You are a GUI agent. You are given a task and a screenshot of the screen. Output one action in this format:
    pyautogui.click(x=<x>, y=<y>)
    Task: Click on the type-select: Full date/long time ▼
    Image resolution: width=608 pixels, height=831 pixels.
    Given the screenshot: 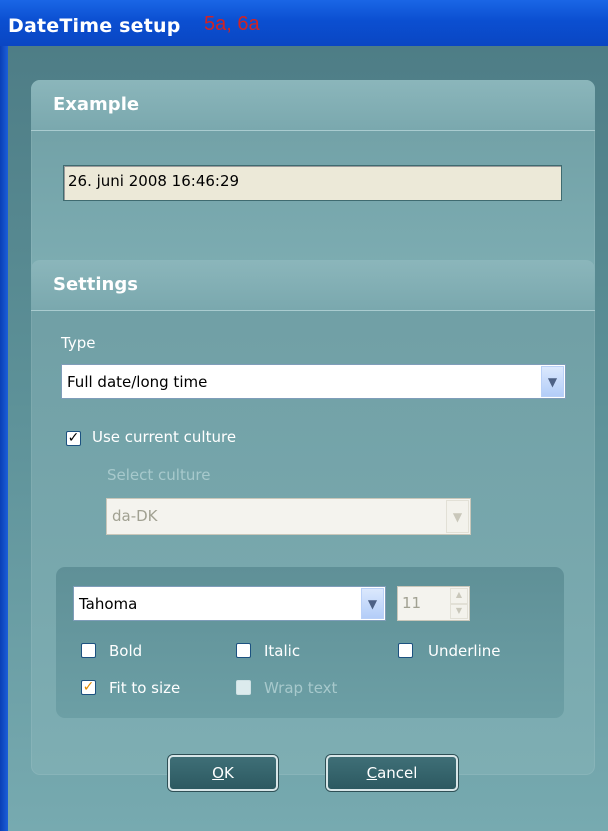 What is the action you would take?
    pyautogui.click(x=313, y=381)
    